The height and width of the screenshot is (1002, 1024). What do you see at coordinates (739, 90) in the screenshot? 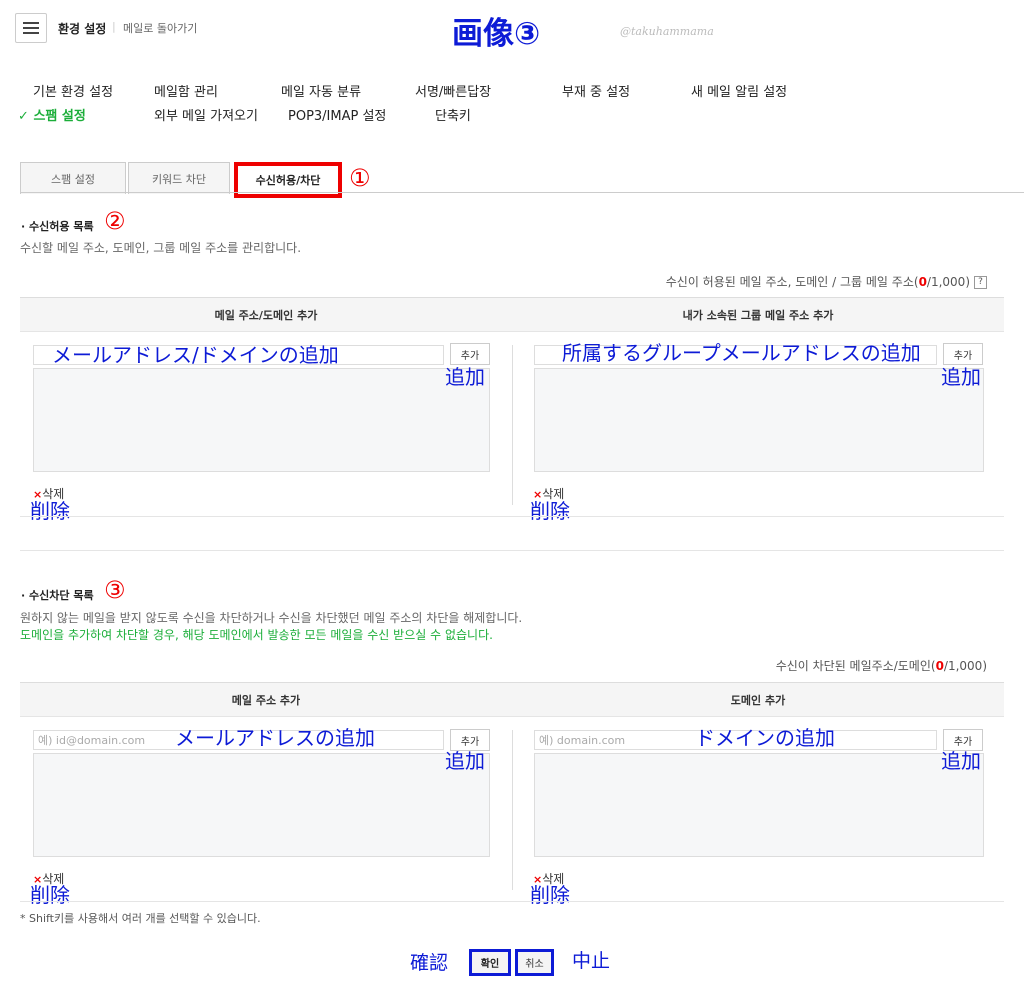
I see `nav-new-mail-alert: 새 메일 알림 설정` at bounding box center [739, 90].